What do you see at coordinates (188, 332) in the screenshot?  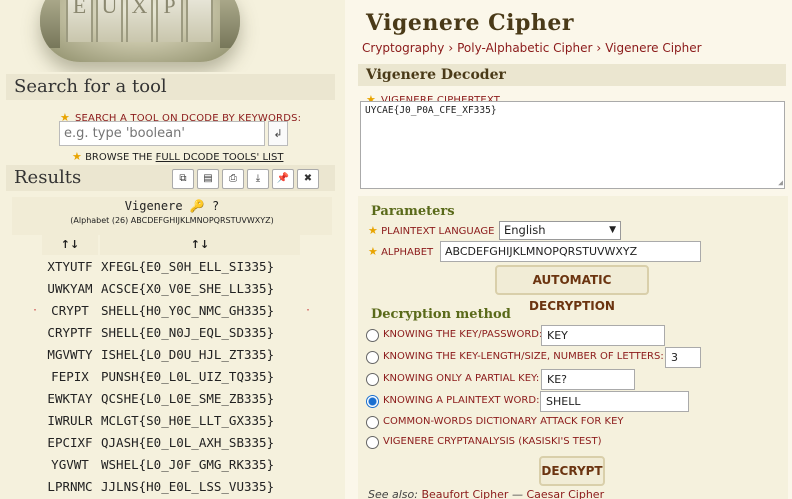 I see `result-plaintext: SHELL{E0_N0J_EQL_SD335}` at bounding box center [188, 332].